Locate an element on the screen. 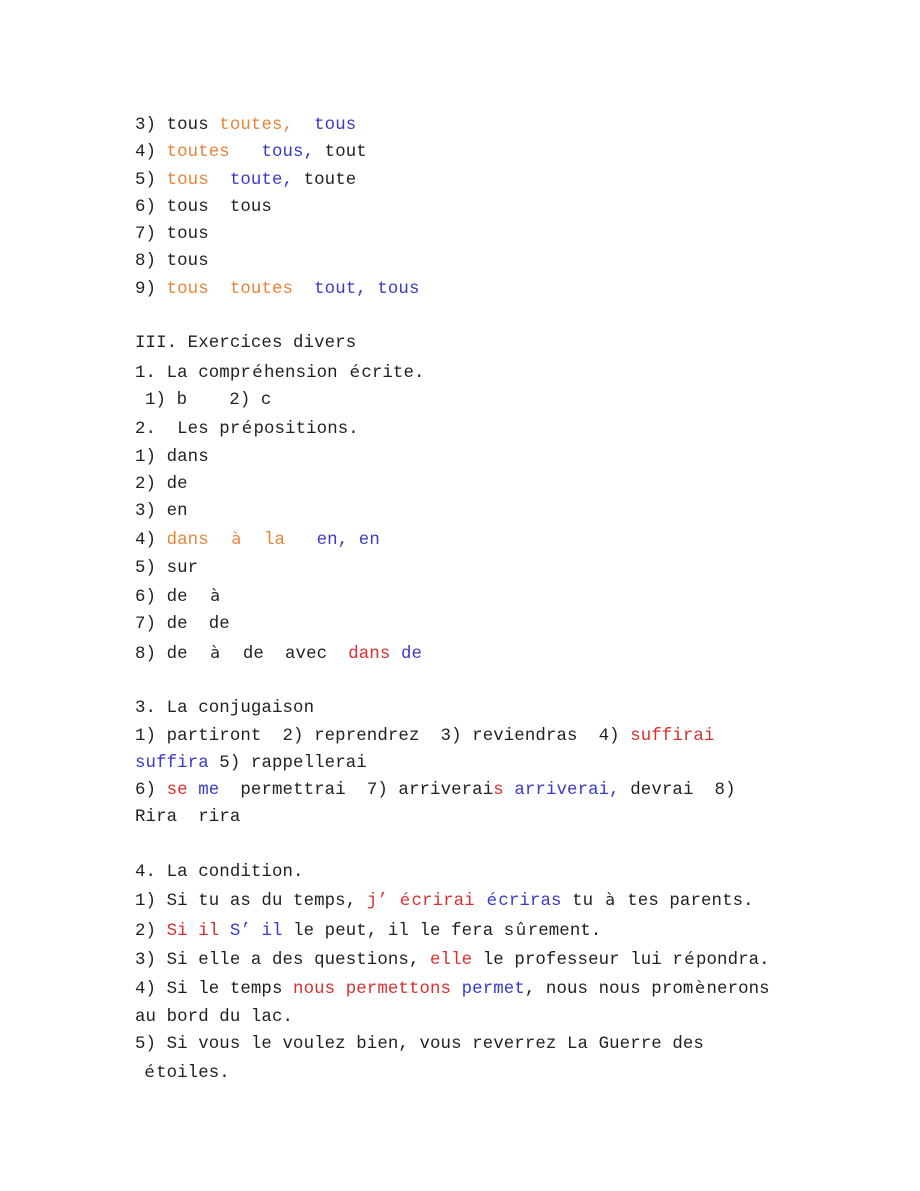 Image resolution: width=920 pixels, height=1191 pixels. answer-line-3: 3) tous toutes, tous is located at coordinates (462, 125).